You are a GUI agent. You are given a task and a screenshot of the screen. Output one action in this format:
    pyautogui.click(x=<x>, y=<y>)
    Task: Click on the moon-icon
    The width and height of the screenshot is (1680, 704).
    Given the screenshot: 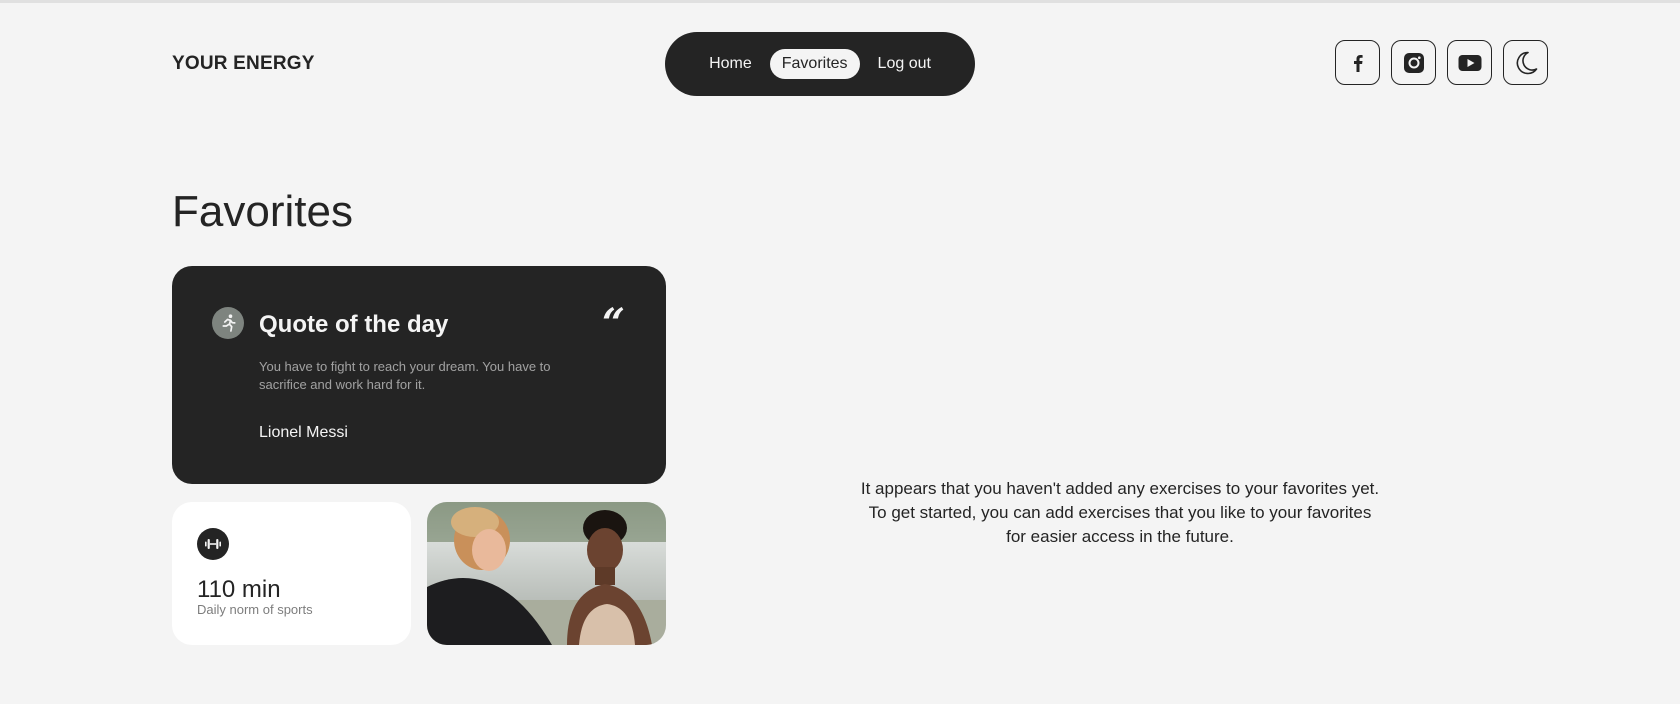 What is the action you would take?
    pyautogui.click(x=1526, y=62)
    